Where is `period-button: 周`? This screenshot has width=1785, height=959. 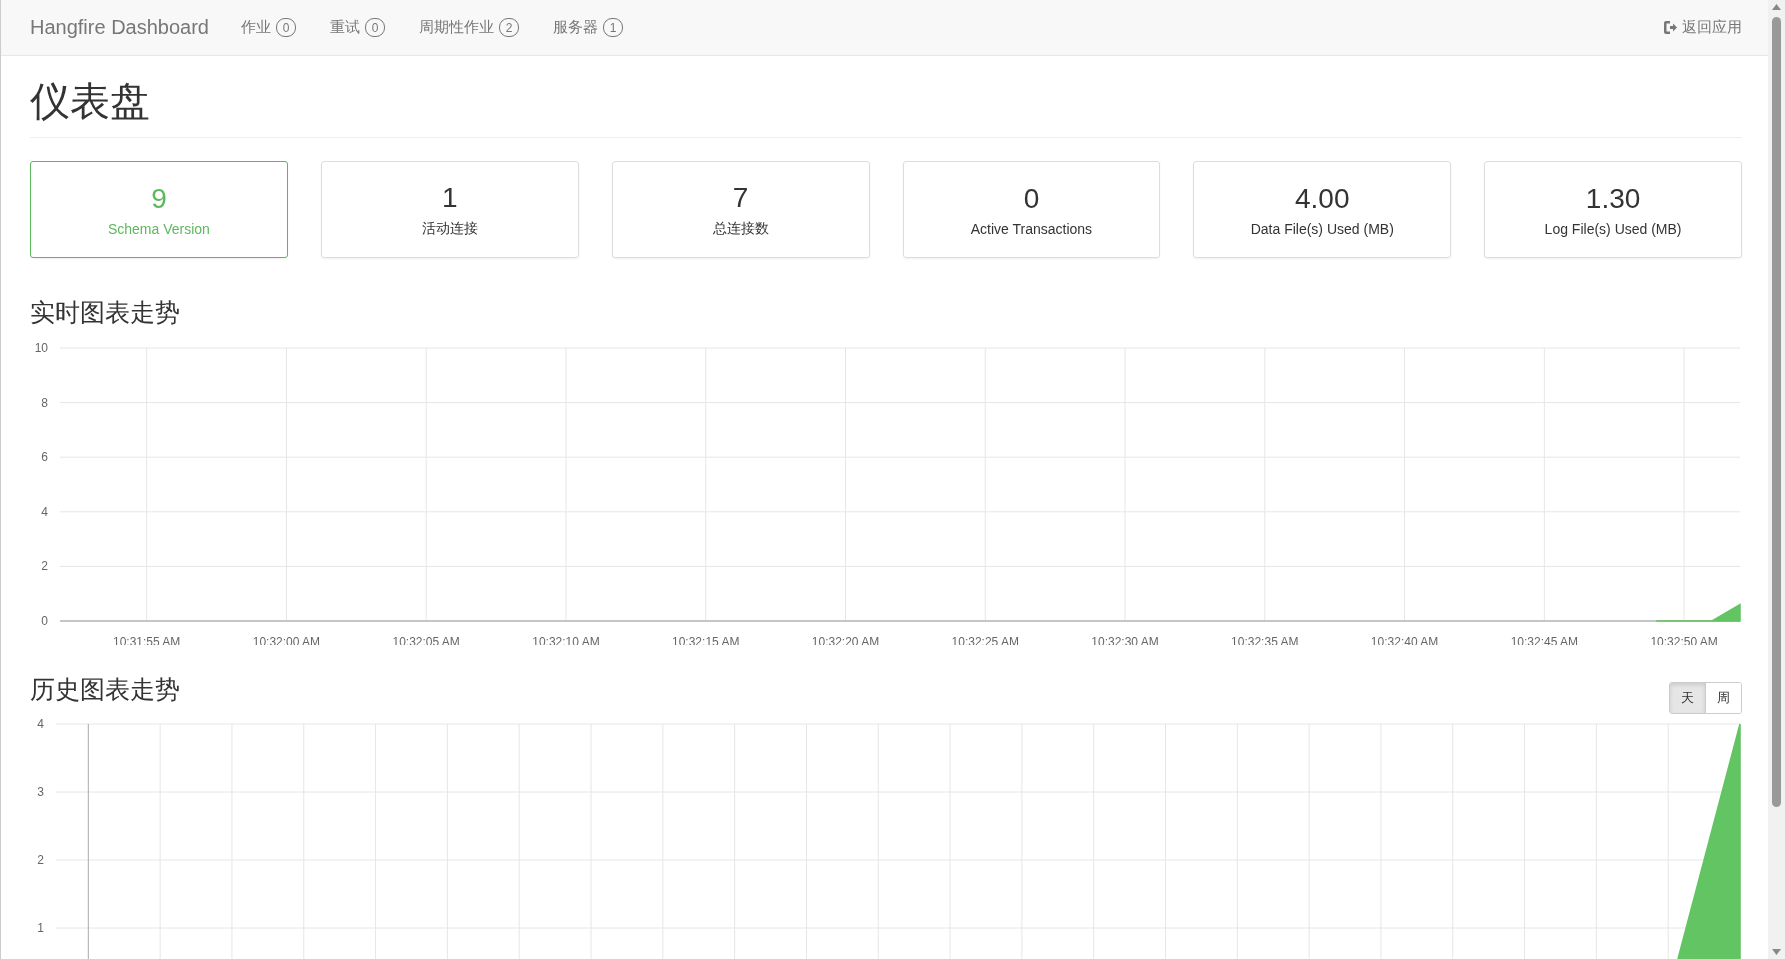
period-button: 周 is located at coordinates (1723, 698).